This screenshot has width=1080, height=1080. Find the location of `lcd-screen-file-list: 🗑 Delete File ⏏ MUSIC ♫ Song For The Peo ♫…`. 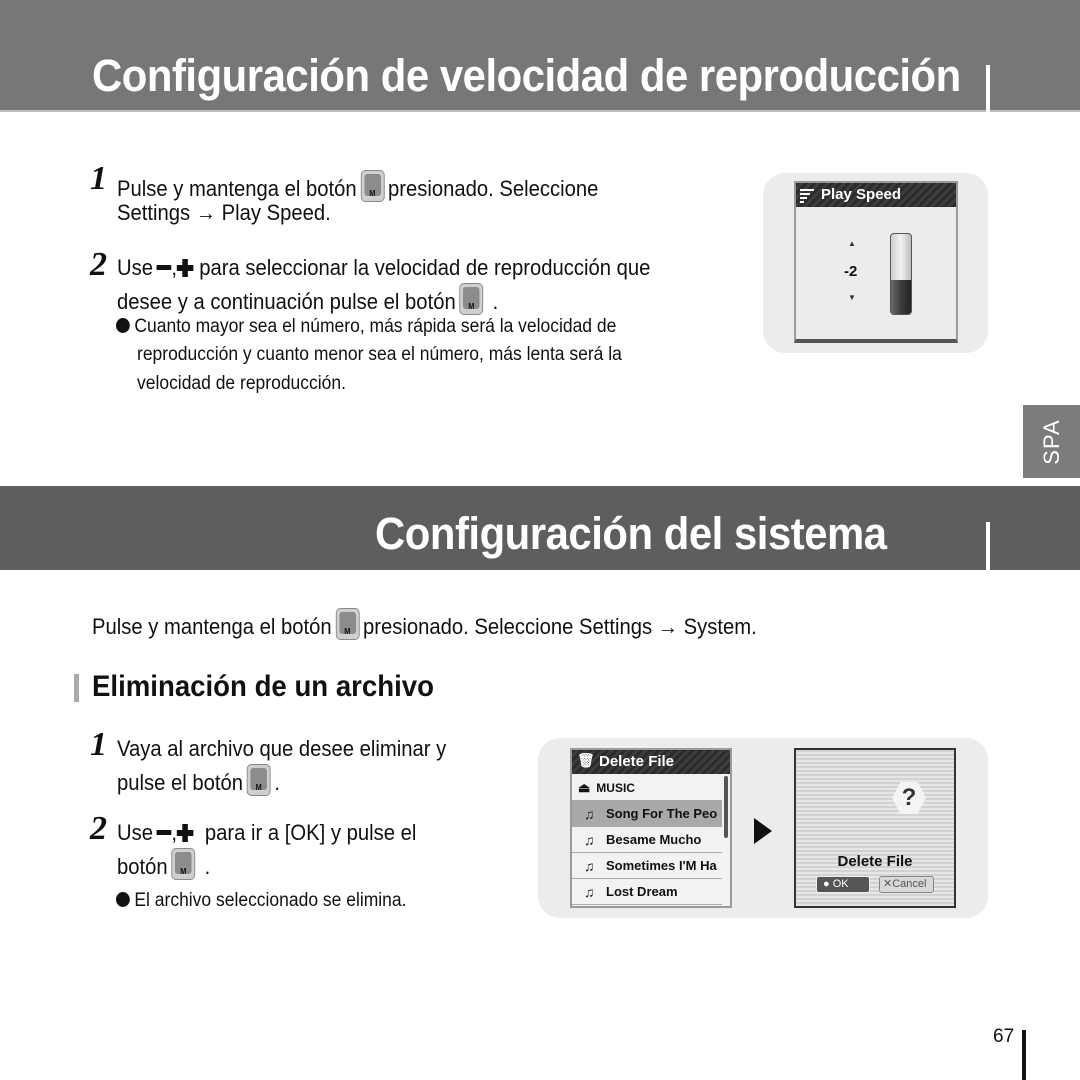

lcd-screen-file-list: 🗑 Delete File ⏏ MUSIC ♫ Song For The Peo ♫… is located at coordinates (651, 828).